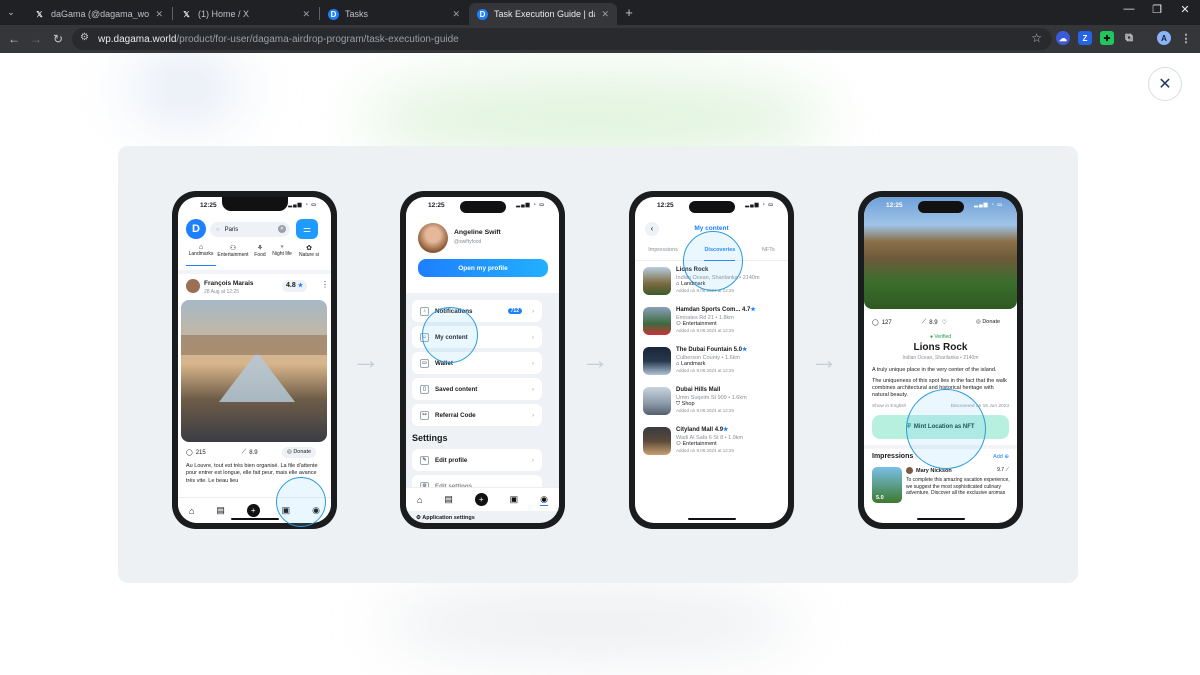  I want to click on comments-count: ◯ 215, so click(211, 453).